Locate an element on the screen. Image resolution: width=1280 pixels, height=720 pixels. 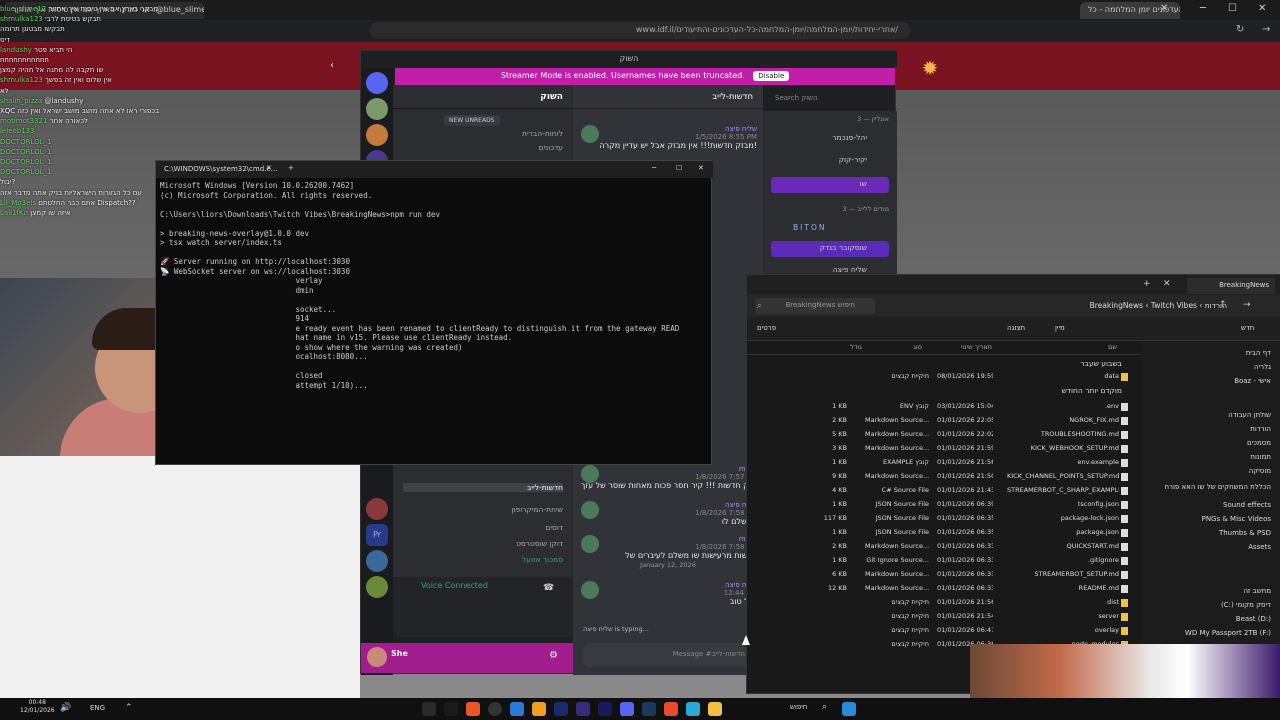
server-name: השוק is located at coordinates (483, 97).